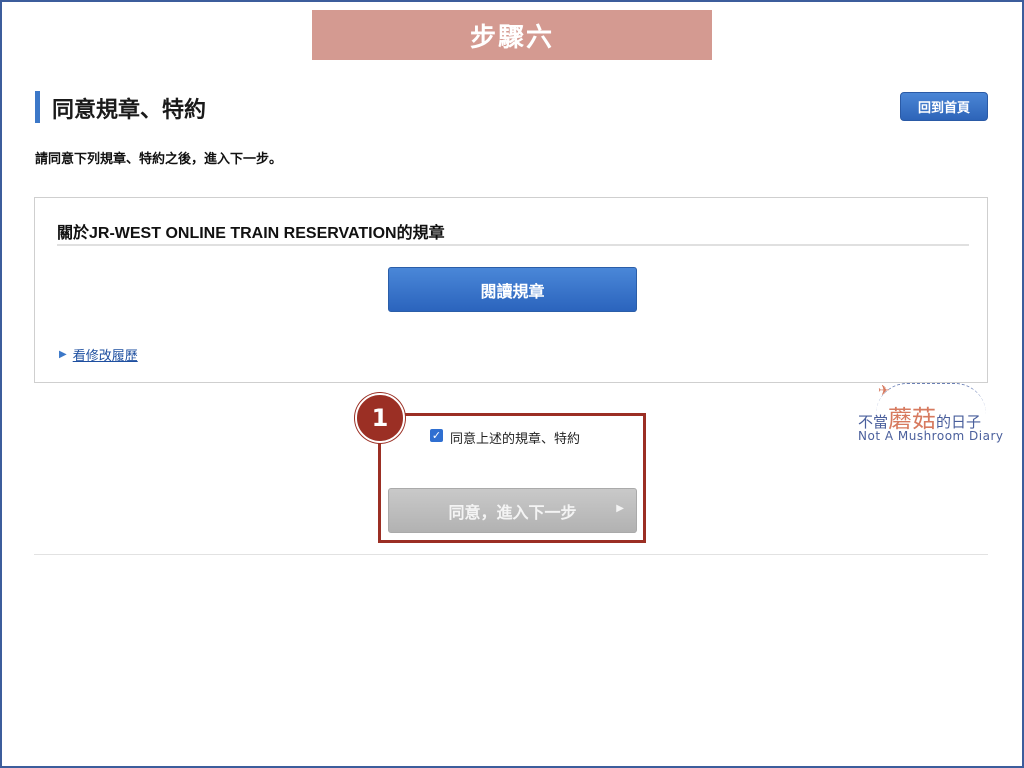 The width and height of the screenshot is (1024, 768). Describe the element at coordinates (515, 437) in the screenshot. I see `agree-checkbox-label: 同意上述的規章、特約` at that location.